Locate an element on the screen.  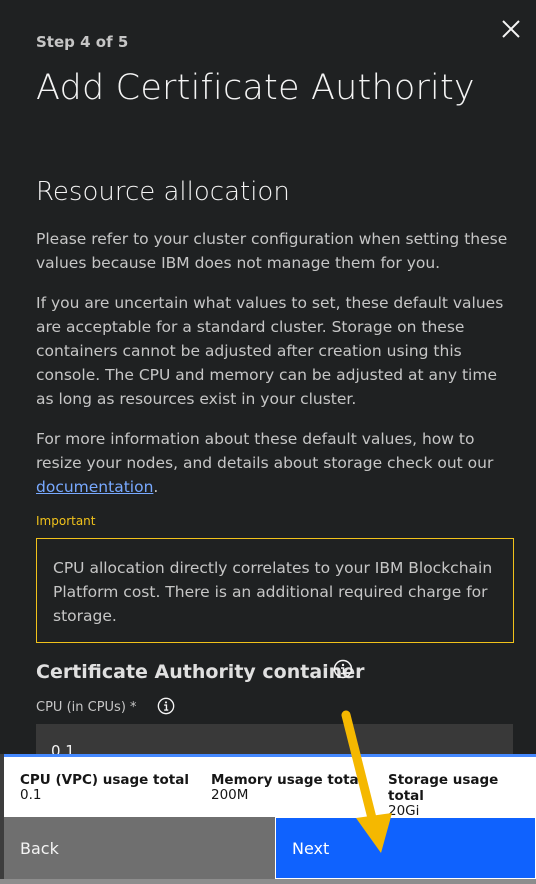
memory-usage: Memory usage total 200M is located at coordinates (287, 787).